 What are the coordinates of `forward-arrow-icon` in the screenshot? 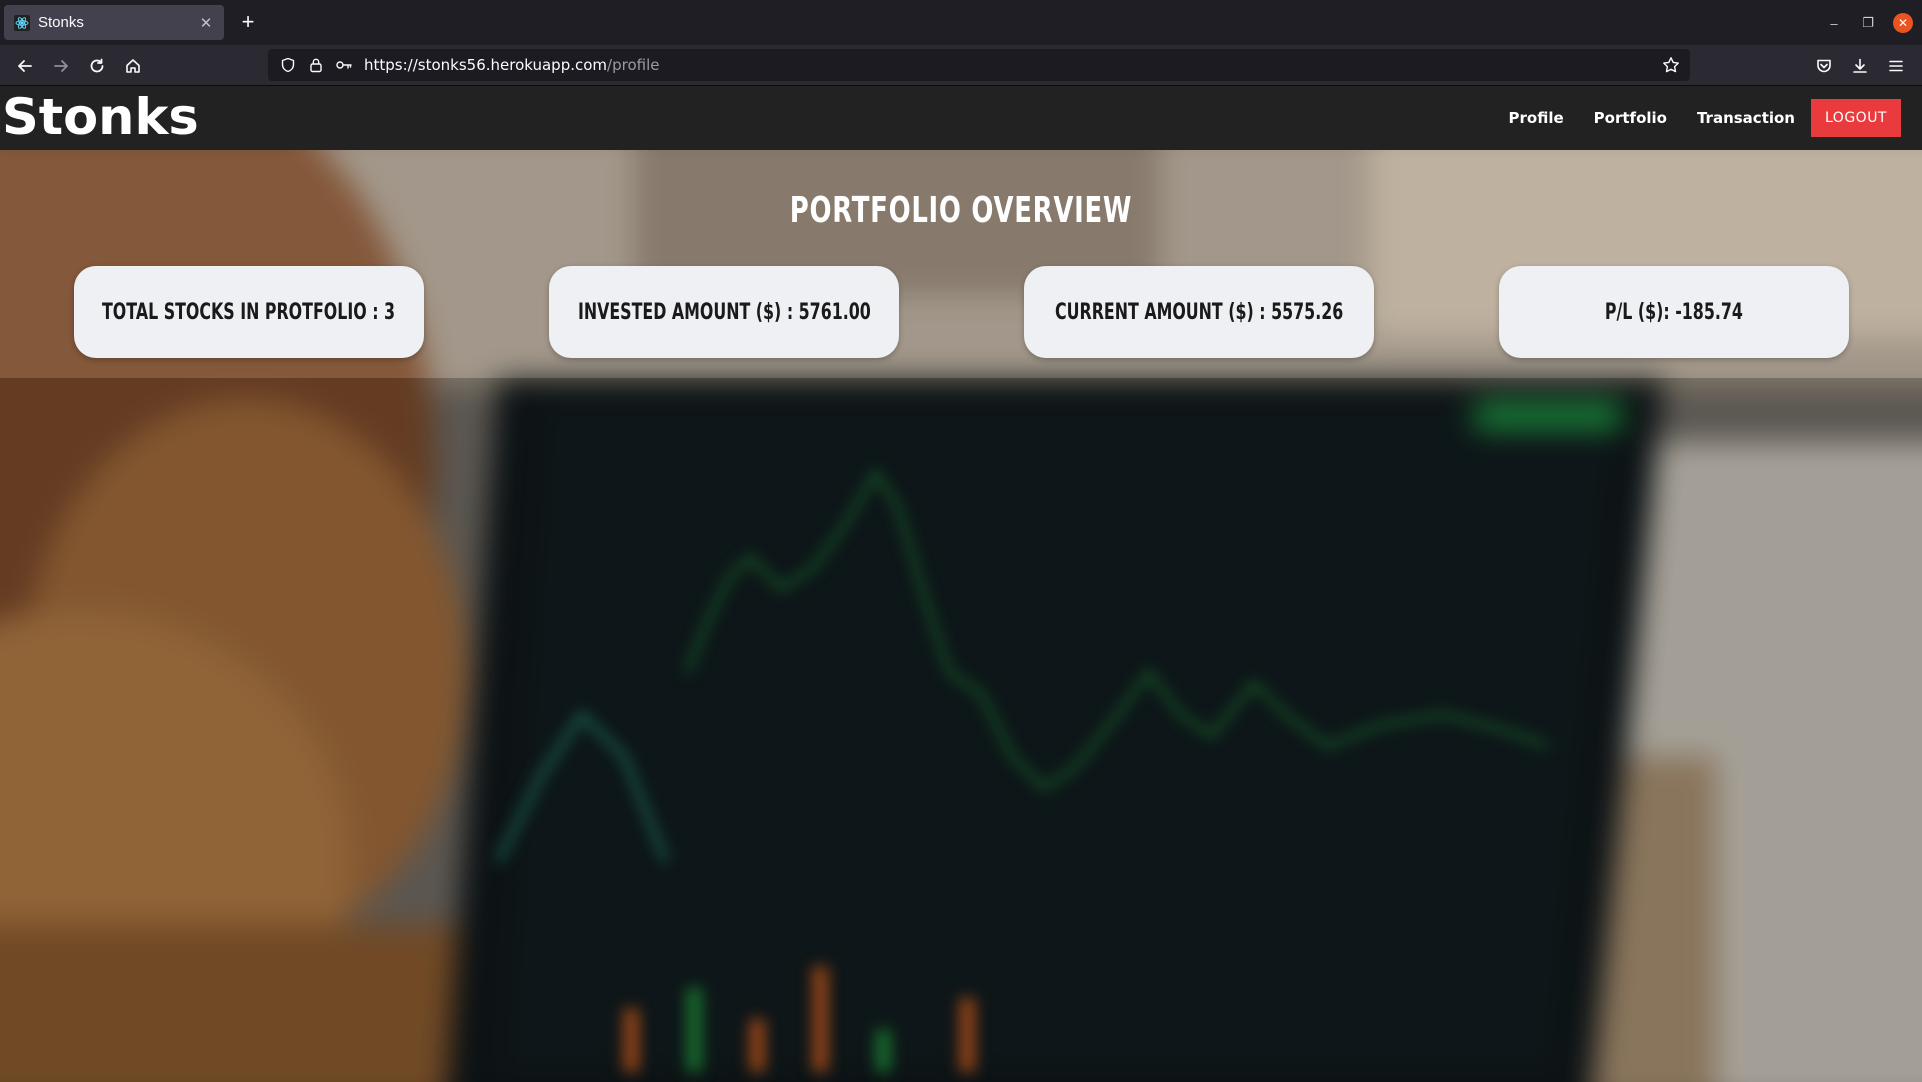 It's located at (61, 66).